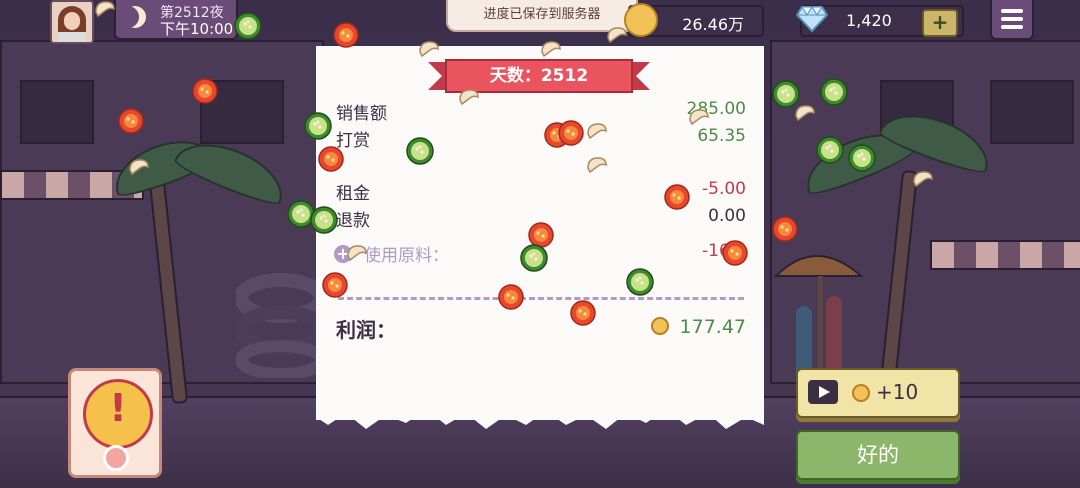 Image resolution: width=1080 pixels, height=488 pixels. What do you see at coordinates (135, 17) in the screenshot?
I see `moon-icon` at bounding box center [135, 17].